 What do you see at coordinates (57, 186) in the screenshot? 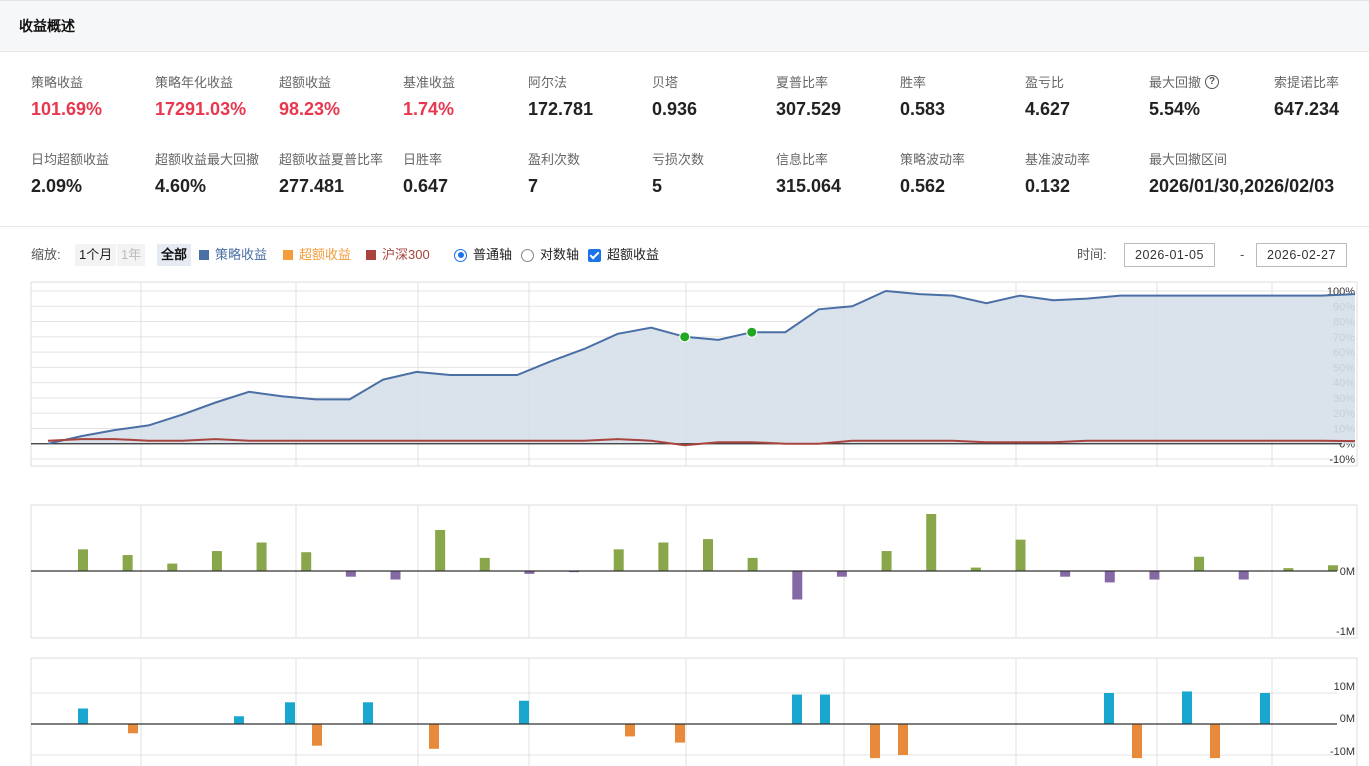
I see `stat-value: 2.09%` at bounding box center [57, 186].